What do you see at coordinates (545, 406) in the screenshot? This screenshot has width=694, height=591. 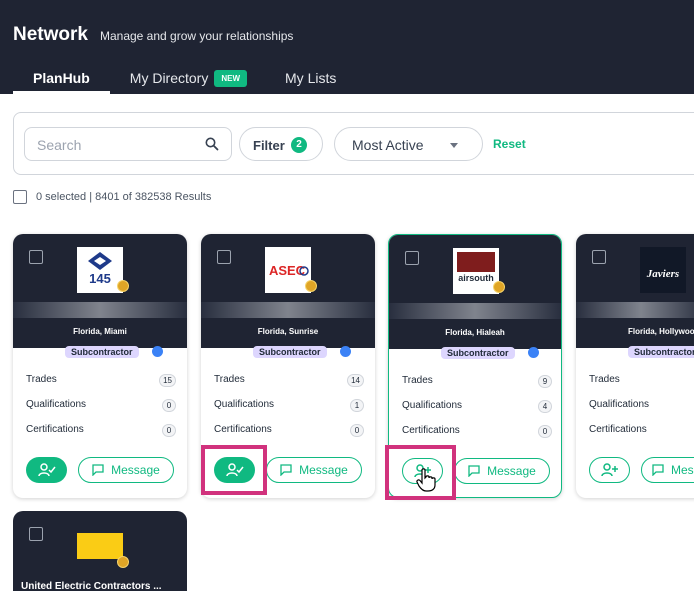 I see `qualifications-count: 4` at bounding box center [545, 406].